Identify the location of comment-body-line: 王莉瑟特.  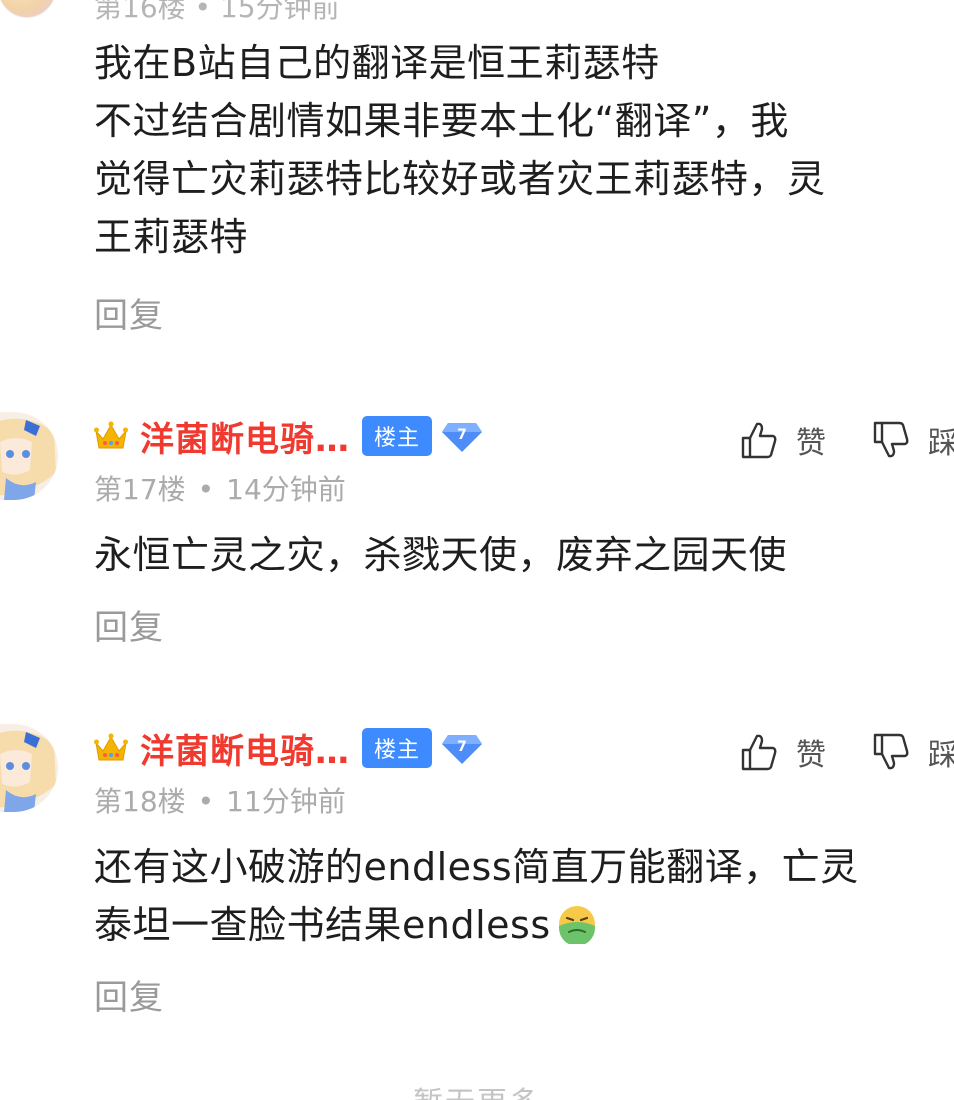
(171, 237).